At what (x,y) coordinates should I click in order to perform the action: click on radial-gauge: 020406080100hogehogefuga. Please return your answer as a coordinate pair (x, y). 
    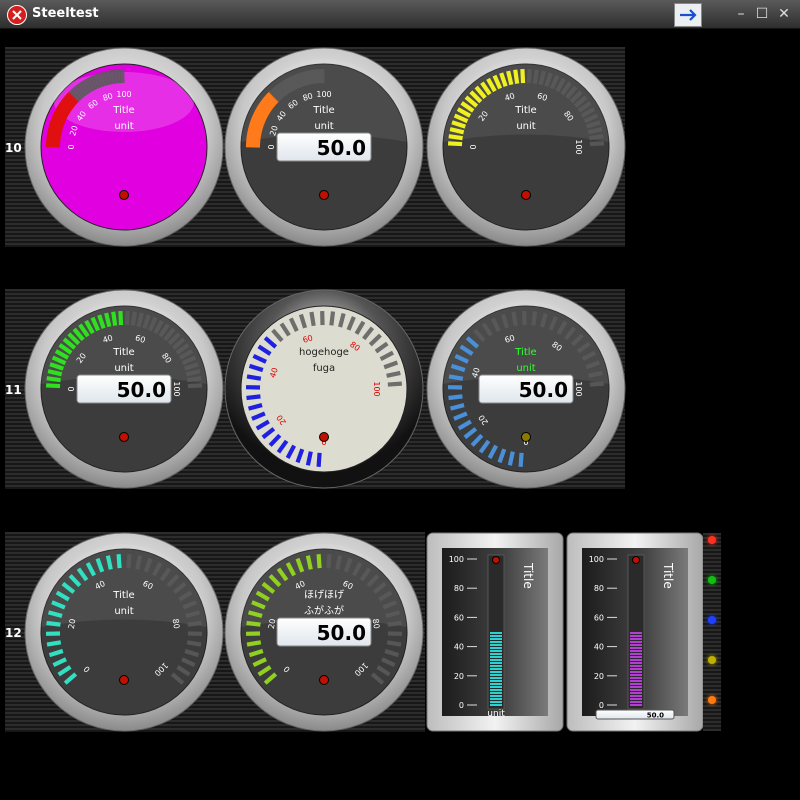
    Looking at the image, I should click on (324, 389).